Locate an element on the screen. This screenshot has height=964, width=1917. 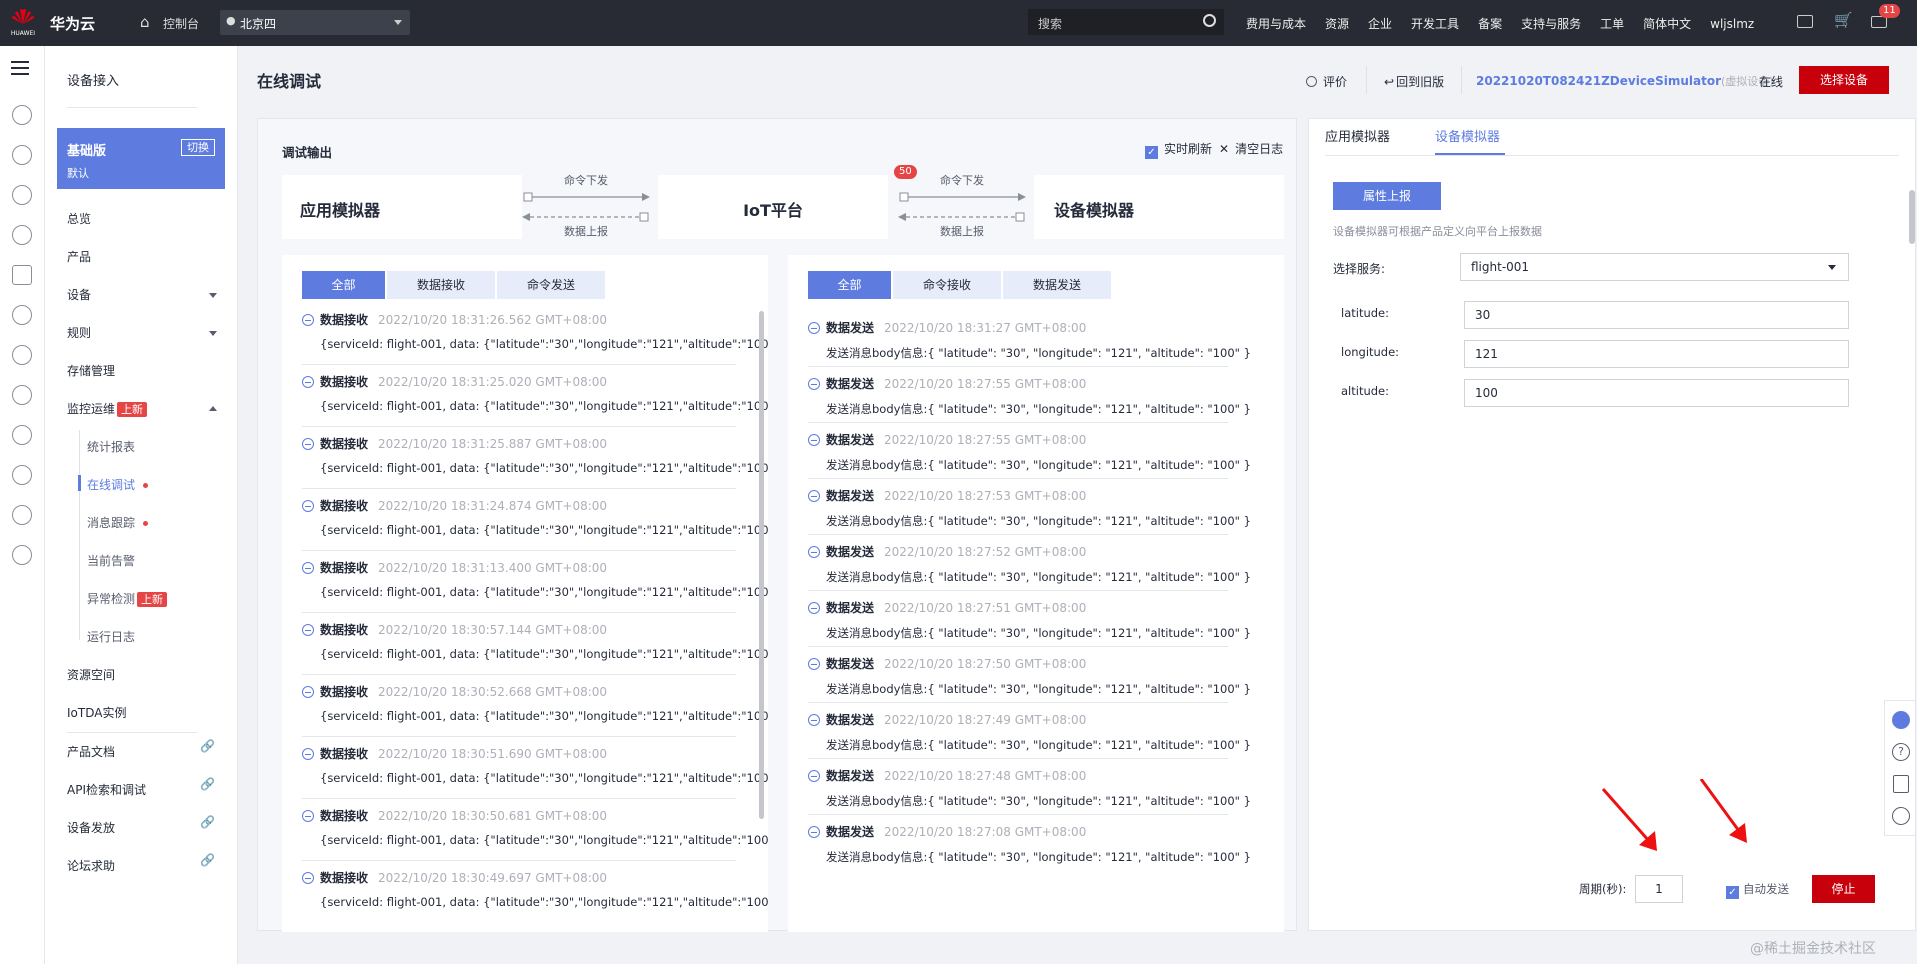
ip-icon is located at coordinates (22, 475).